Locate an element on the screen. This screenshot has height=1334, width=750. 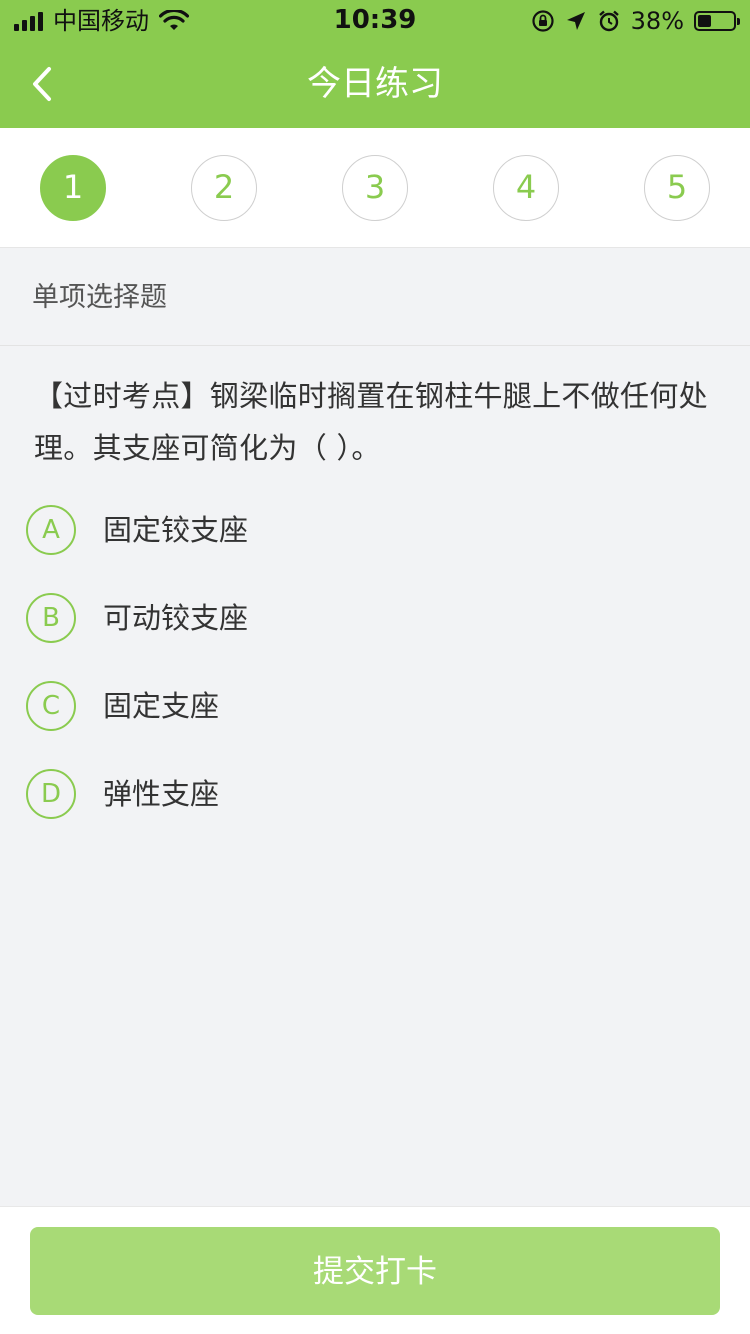
rotation-lock-icon is located at coordinates (543, 21).